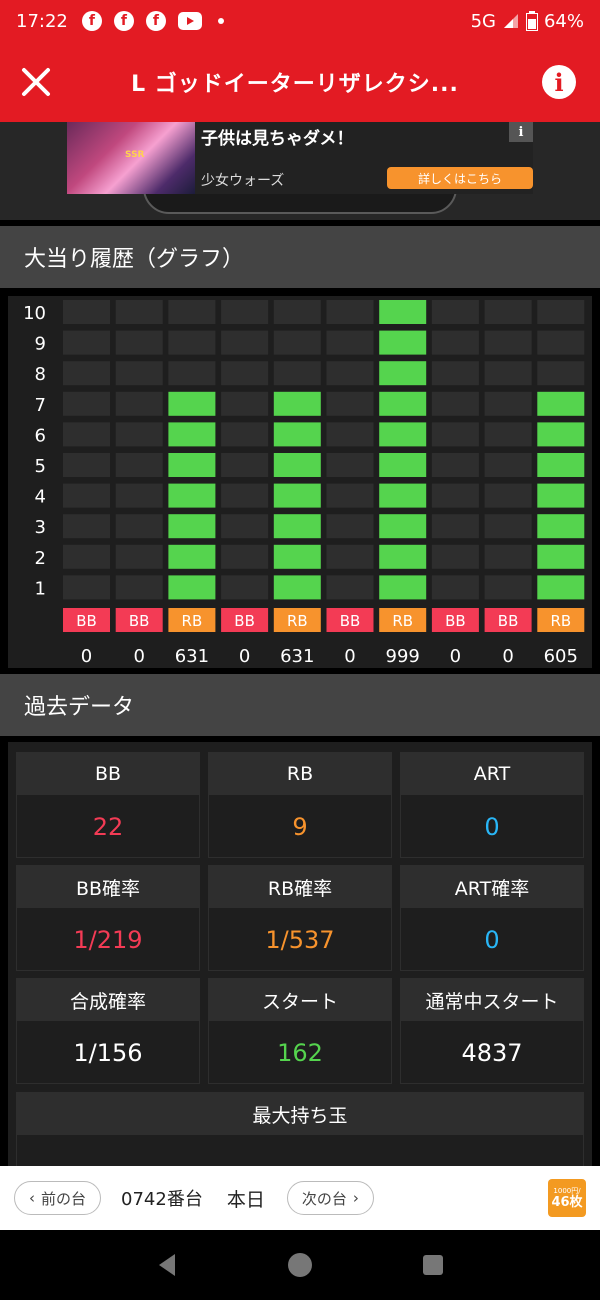  I want to click on ad-text: 子供は見ちゃダメ！ 少女ウォーズ 詳しくはこちら i, so click(364, 158).